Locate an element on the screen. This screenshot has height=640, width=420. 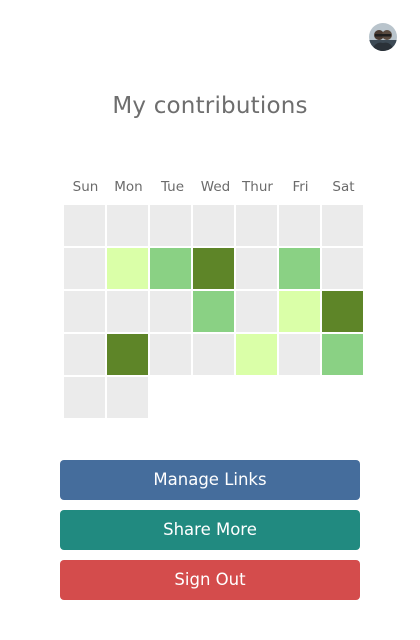
user-avatar-icon is located at coordinates (383, 37).